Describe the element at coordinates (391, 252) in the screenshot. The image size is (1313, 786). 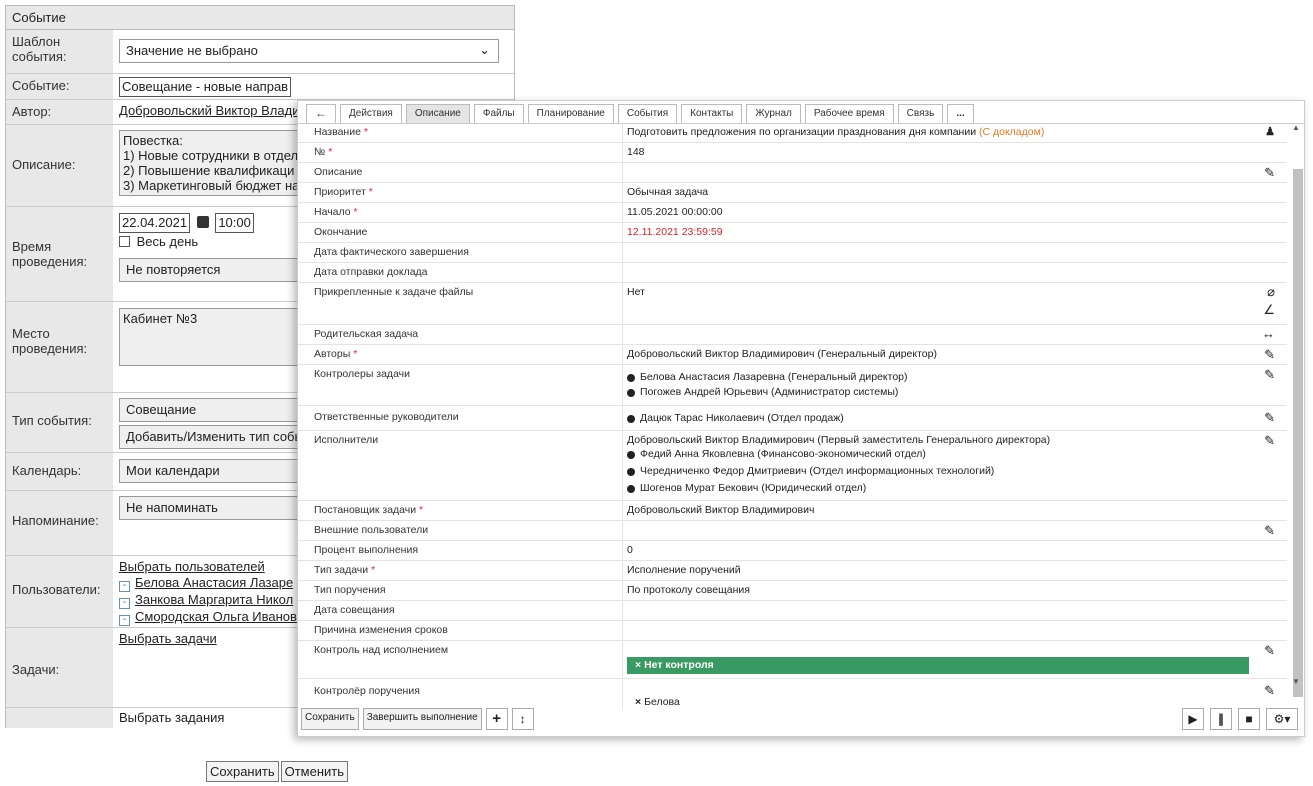
I see `actual-completion-key: Дата фактического завершения` at that location.